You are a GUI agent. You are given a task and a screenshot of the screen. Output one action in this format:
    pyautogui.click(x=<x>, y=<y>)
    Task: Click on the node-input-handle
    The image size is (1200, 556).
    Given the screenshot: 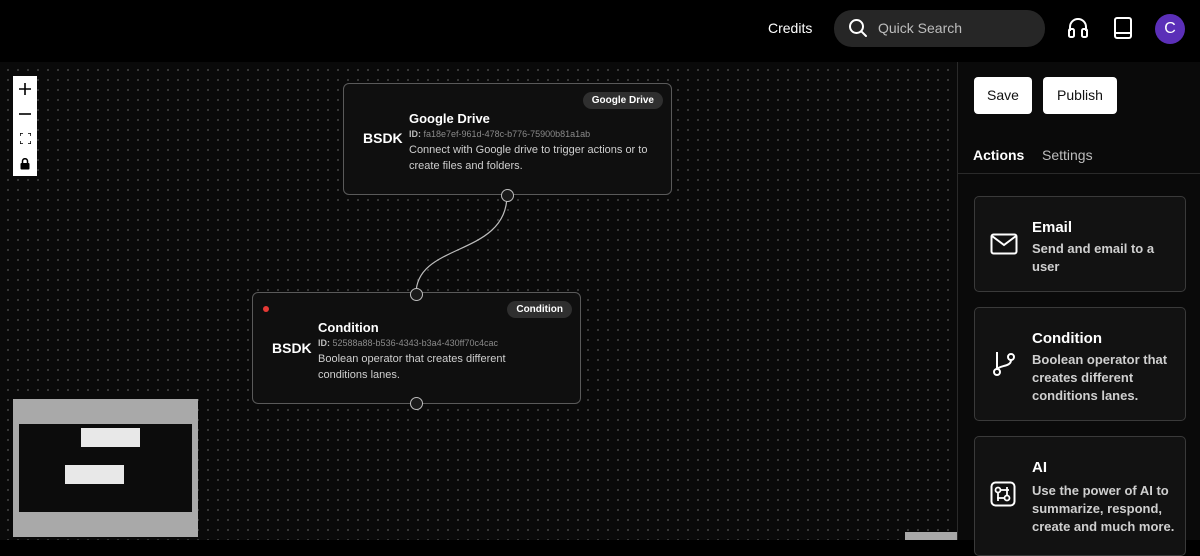 What is the action you would take?
    pyautogui.click(x=416, y=294)
    